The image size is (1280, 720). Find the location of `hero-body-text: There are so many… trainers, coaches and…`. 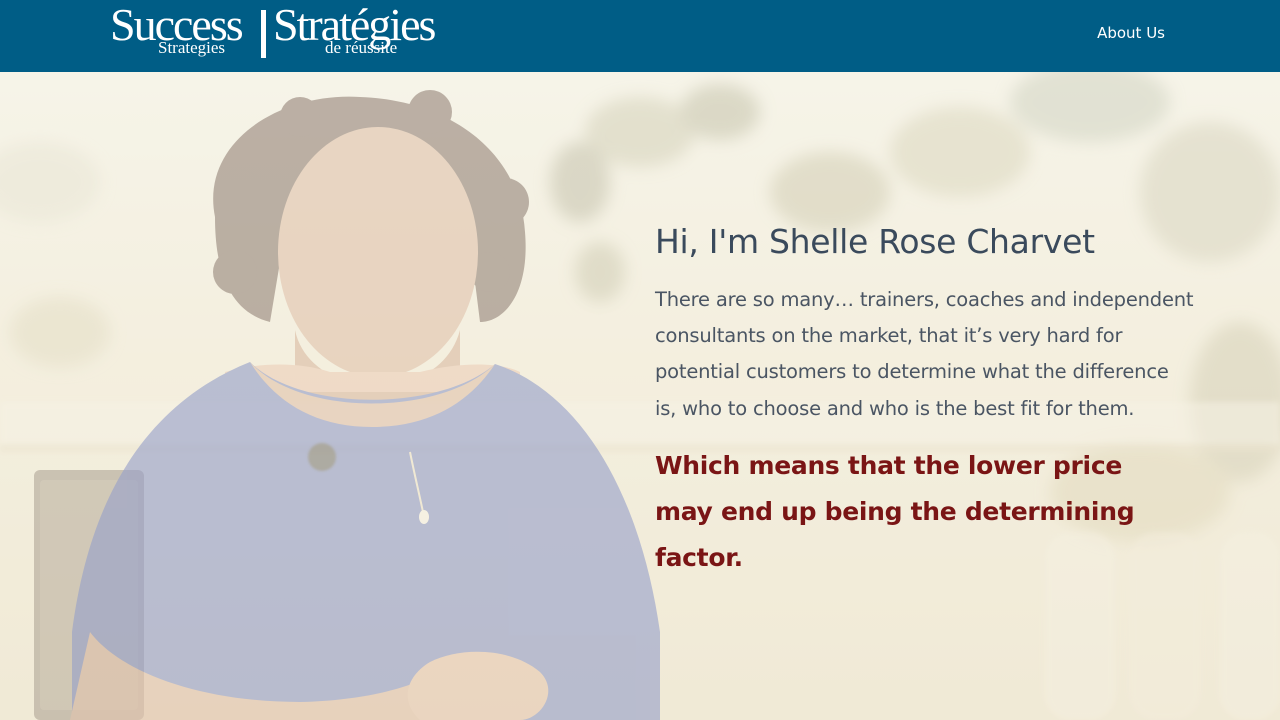

hero-body-text: There are so many… trainers, coaches and… is located at coordinates (924, 354).